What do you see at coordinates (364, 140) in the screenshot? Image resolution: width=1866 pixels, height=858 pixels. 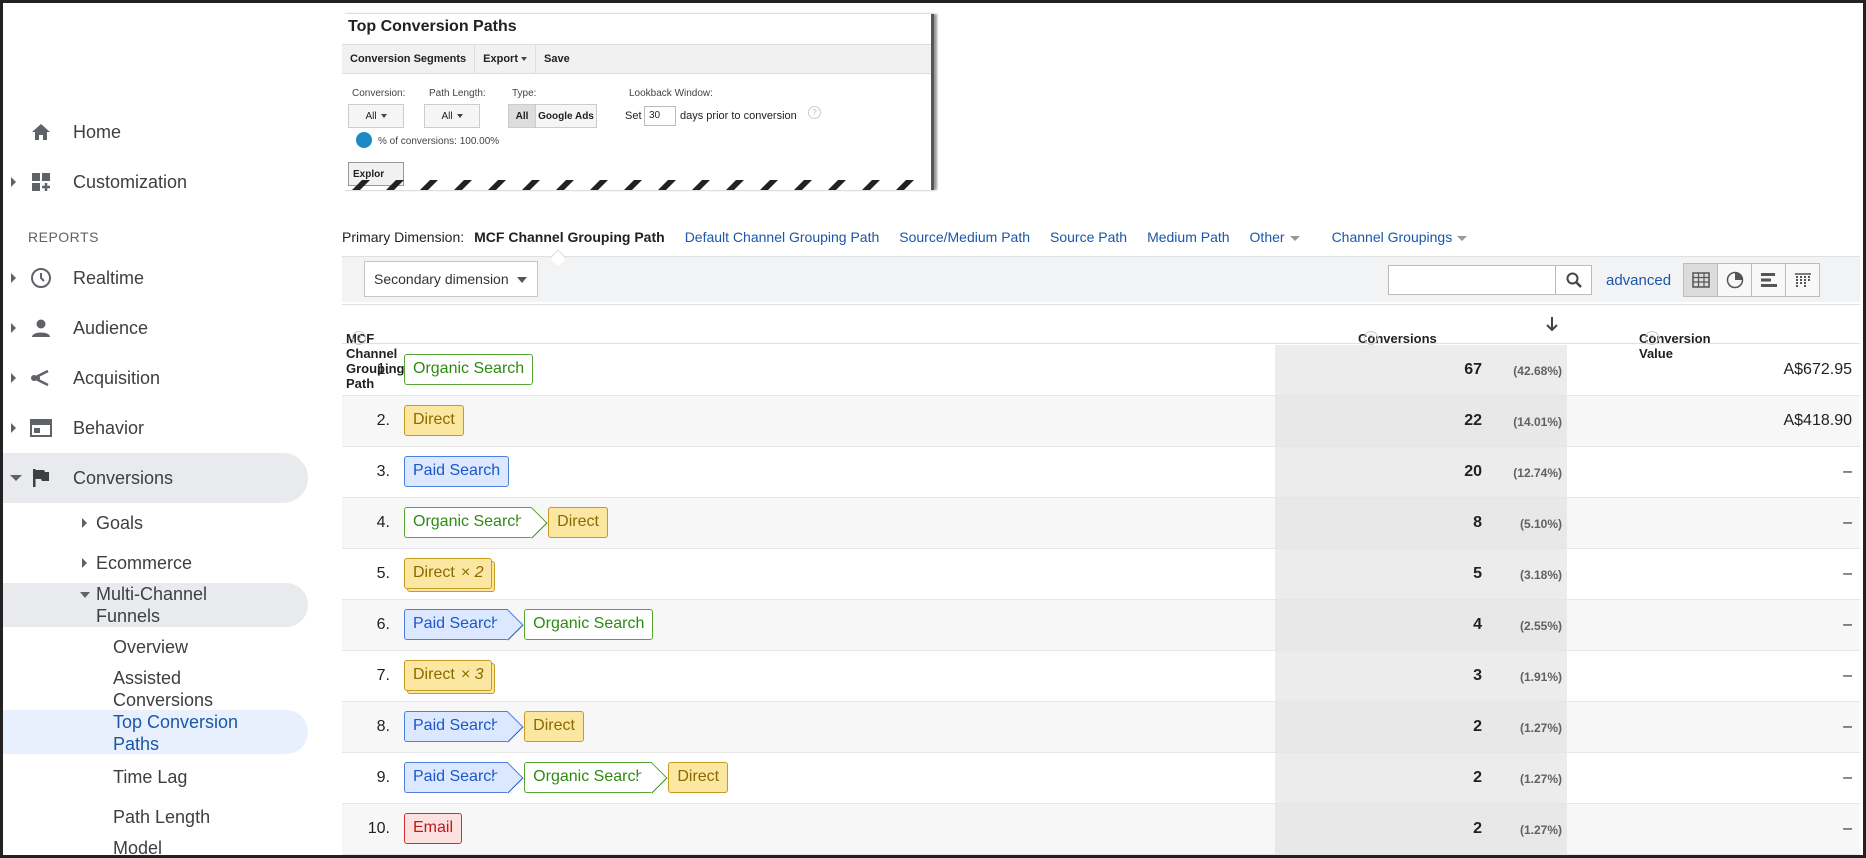 I see `segment-dot-icon` at bounding box center [364, 140].